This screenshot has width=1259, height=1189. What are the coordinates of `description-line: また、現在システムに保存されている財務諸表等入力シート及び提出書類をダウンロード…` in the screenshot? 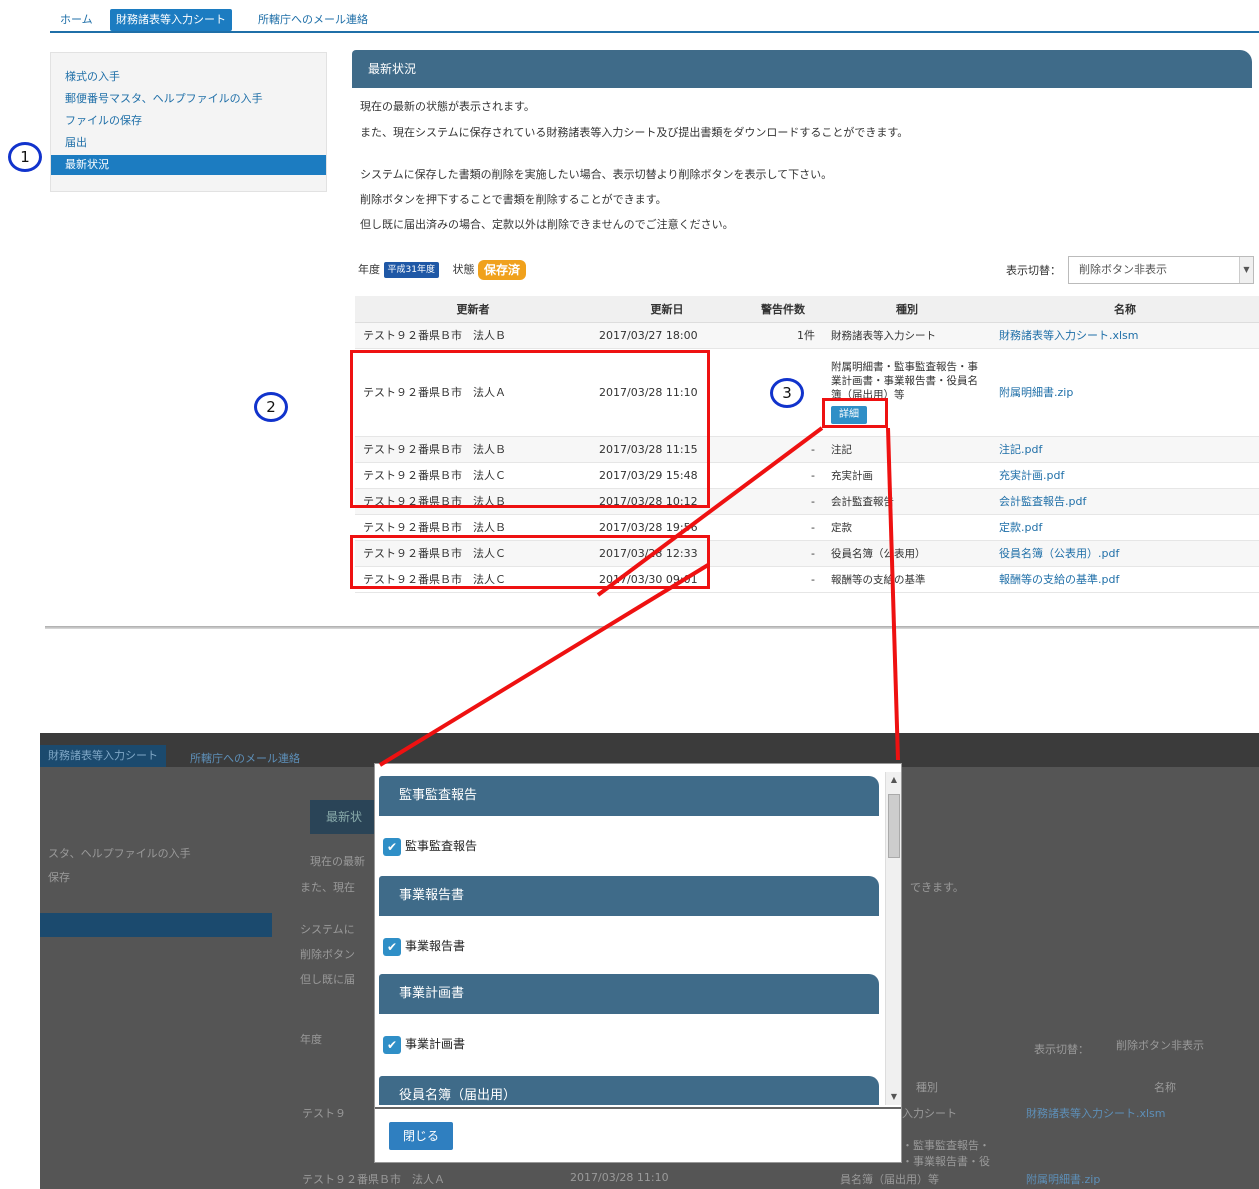 It's located at (634, 132).